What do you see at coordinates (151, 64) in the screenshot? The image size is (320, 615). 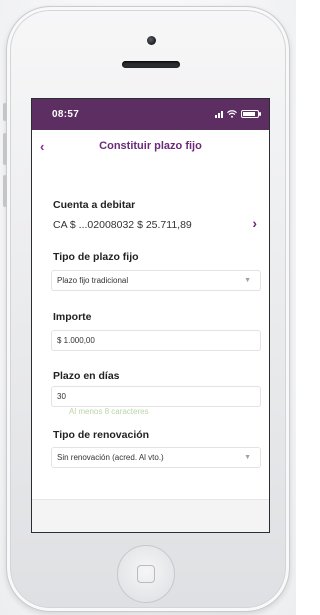 I see `earpiece-speaker` at bounding box center [151, 64].